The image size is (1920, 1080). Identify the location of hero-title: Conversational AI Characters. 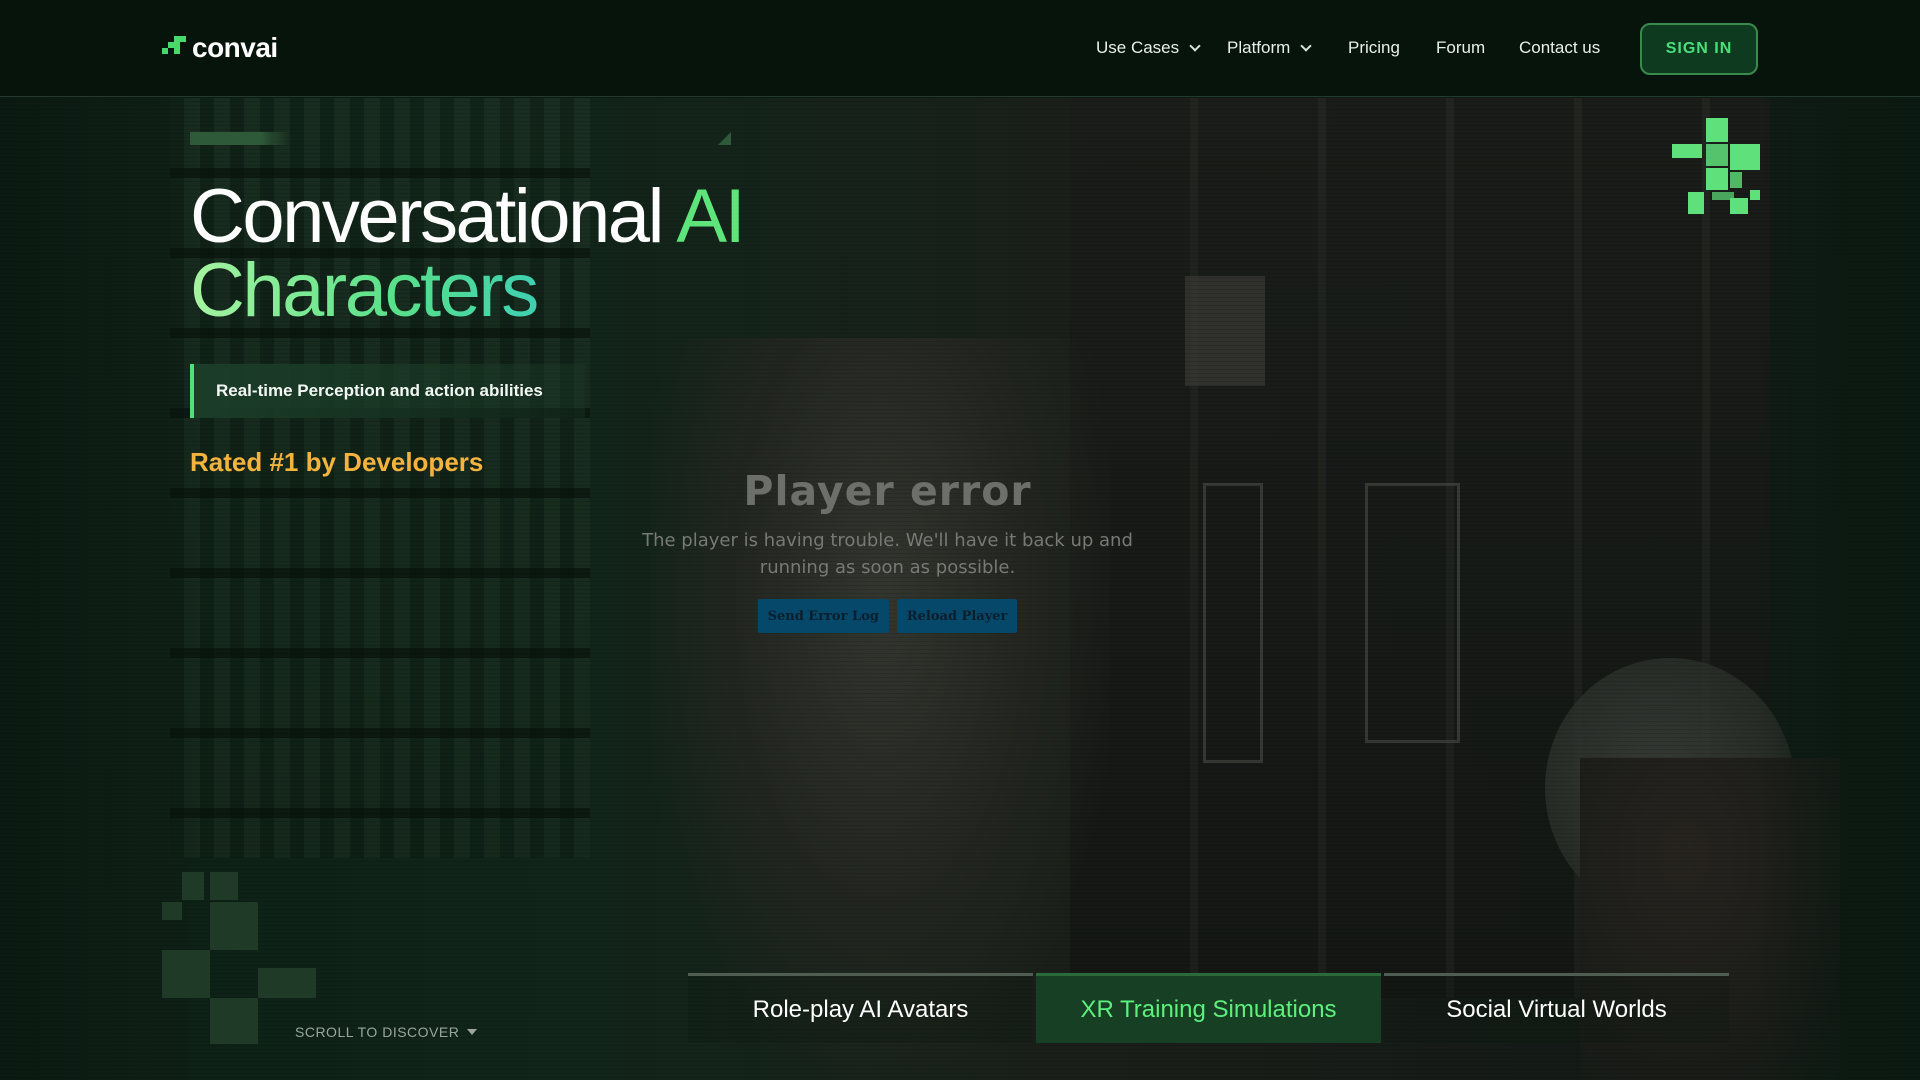
(468, 254).